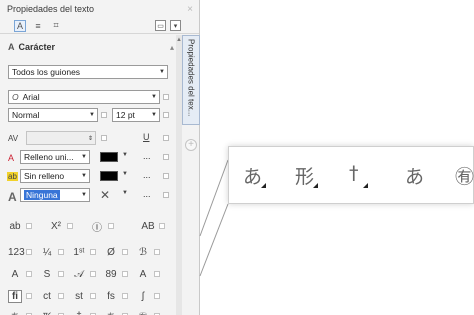 The height and width of the screenshot is (315, 474). What do you see at coordinates (464, 177) in the screenshot?
I see `zoom-glyph: ㊒` at bounding box center [464, 177].